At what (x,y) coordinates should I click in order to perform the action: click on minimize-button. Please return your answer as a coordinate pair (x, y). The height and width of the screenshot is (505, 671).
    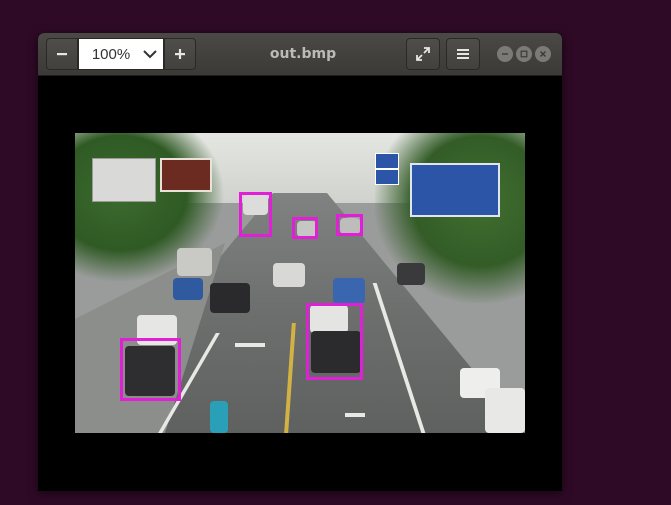
    Looking at the image, I should click on (505, 54).